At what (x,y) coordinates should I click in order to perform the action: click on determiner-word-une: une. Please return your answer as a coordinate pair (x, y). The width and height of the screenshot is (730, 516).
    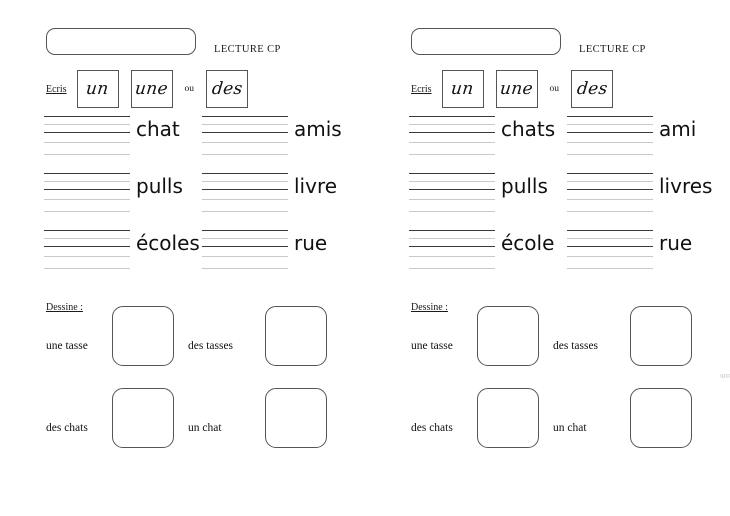
    Looking at the image, I should click on (152, 89).